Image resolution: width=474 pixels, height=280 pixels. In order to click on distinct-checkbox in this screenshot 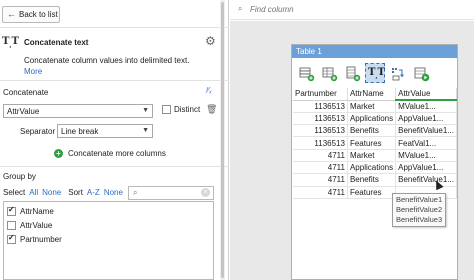, I will do `click(166, 109)`.